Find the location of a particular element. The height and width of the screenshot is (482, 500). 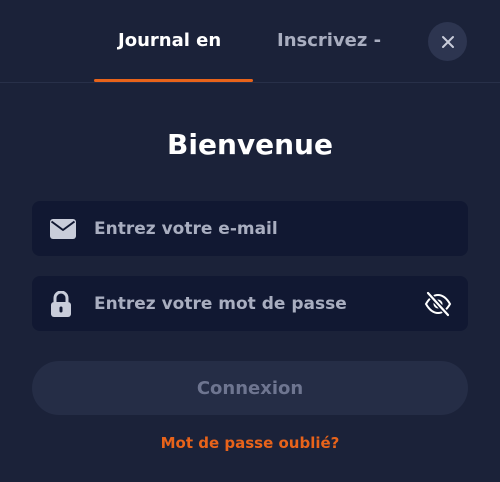

email-field is located at coordinates (250, 228).